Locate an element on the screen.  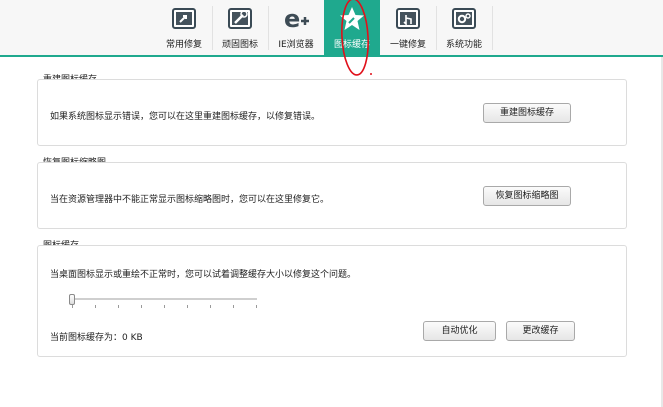
cache-size-slider-track is located at coordinates (163, 299).